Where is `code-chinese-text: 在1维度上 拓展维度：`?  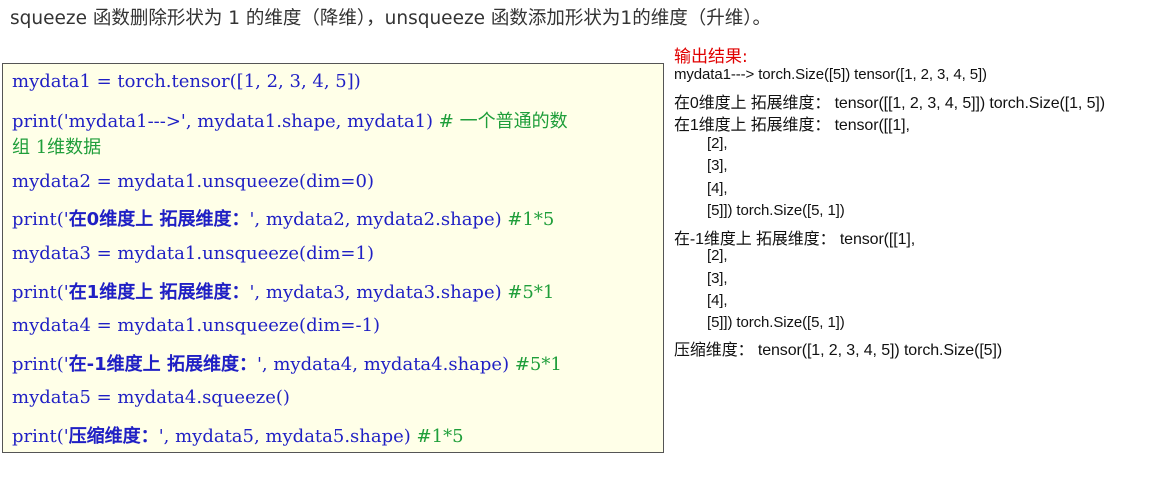
code-chinese-text: 在1维度上 拓展维度： is located at coordinates (159, 292).